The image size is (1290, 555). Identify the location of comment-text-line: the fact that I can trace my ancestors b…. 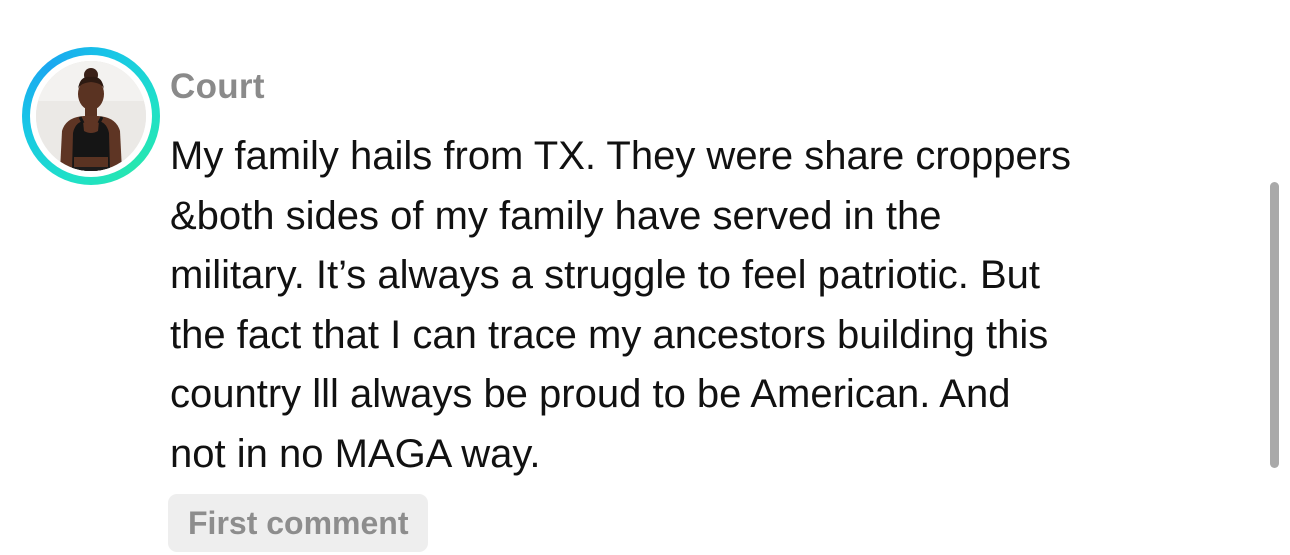
(609, 334).